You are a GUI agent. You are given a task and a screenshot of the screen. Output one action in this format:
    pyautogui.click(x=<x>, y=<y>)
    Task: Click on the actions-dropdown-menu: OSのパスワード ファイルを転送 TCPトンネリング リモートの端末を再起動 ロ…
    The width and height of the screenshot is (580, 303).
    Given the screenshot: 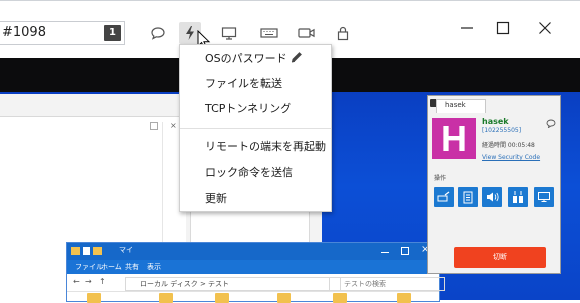 What is the action you would take?
    pyautogui.click(x=255, y=128)
    